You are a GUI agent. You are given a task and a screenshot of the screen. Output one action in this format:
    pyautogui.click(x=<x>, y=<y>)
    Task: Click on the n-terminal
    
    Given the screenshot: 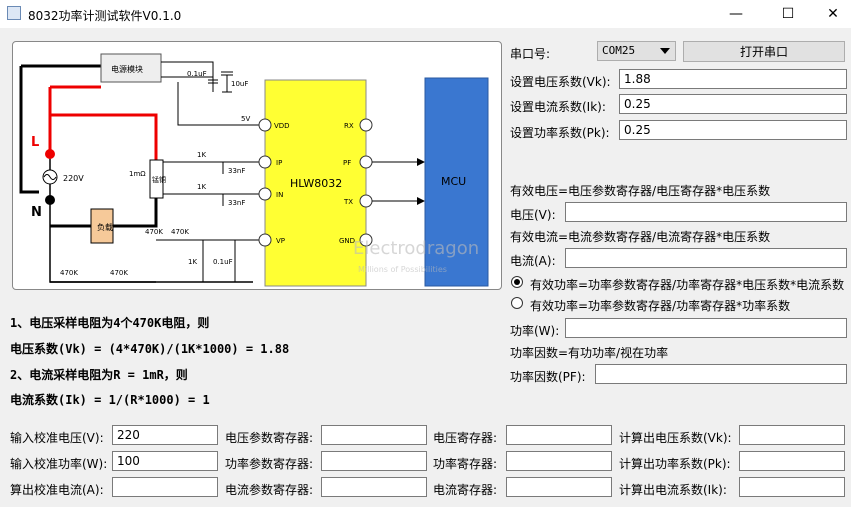 What is the action you would take?
    pyautogui.click(x=50, y=200)
    